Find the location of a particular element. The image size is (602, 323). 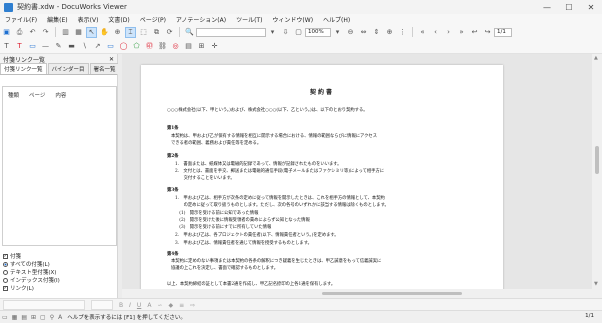

horizontal-scrollbar is located at coordinates (357, 293).